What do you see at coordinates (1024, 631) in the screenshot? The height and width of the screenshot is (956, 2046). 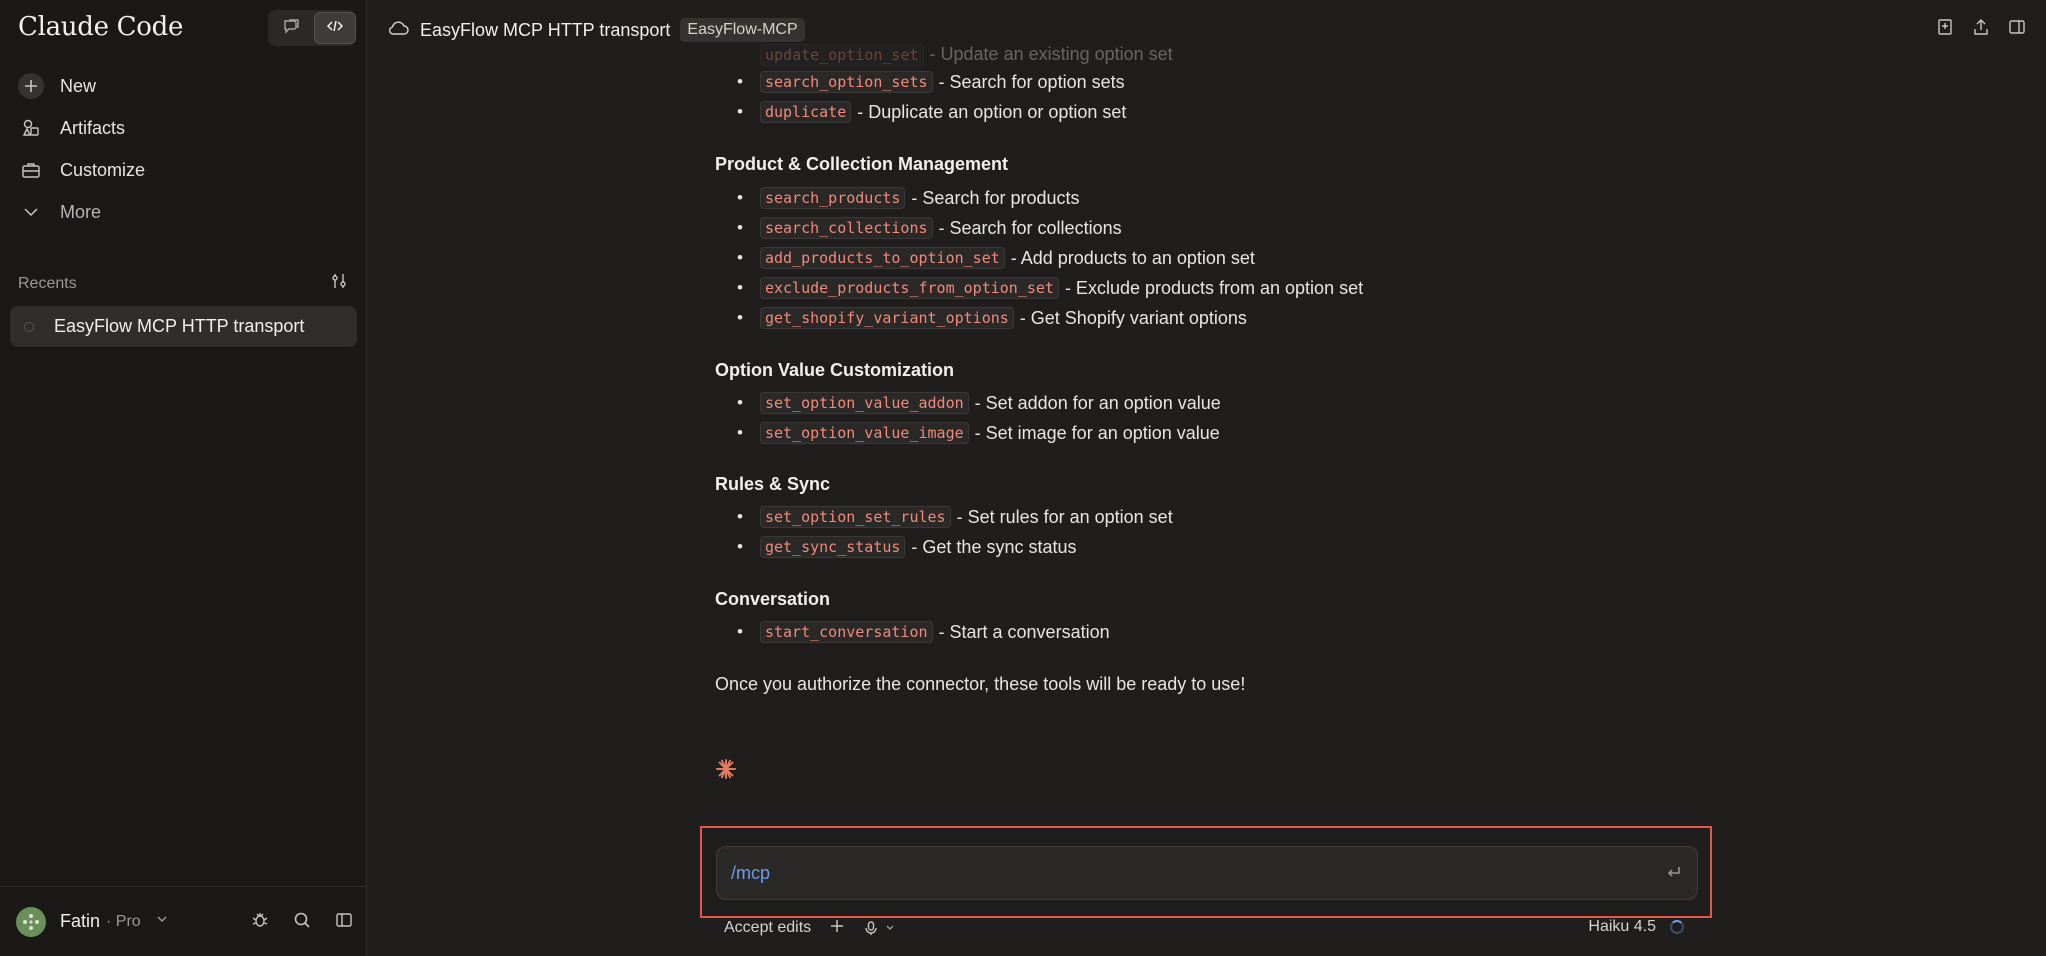 I see `tool-desc: - Start a conversation` at bounding box center [1024, 631].